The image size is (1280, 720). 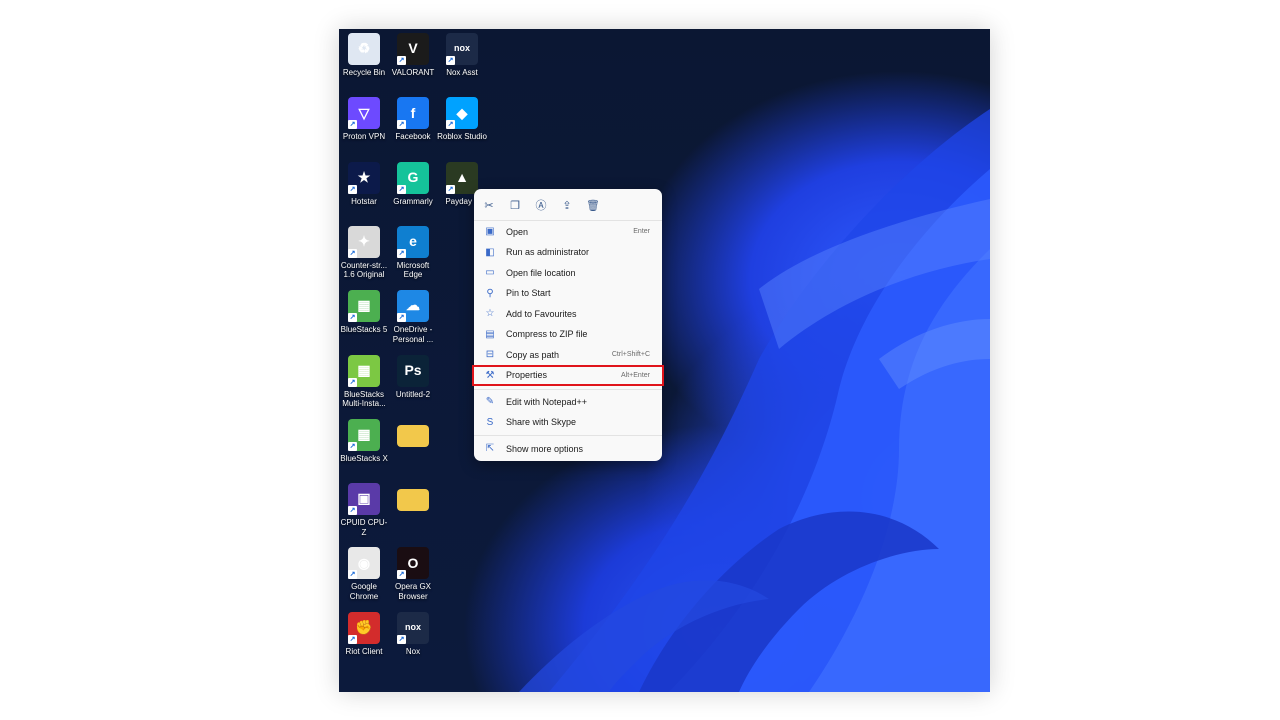 I want to click on pin-icon: ⚲, so click(x=490, y=293).